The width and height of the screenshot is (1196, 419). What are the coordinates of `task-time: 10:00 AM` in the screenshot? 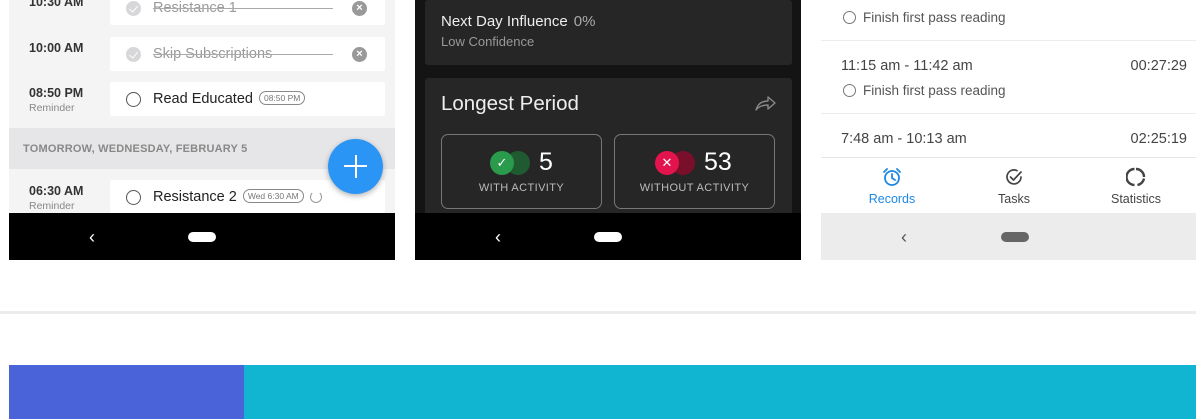 It's located at (56, 48).